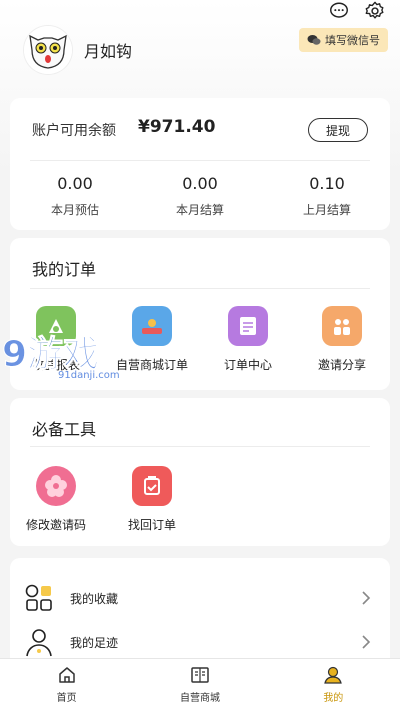  Describe the element at coordinates (38, 597) in the screenshot. I see `favorites-icon` at that location.